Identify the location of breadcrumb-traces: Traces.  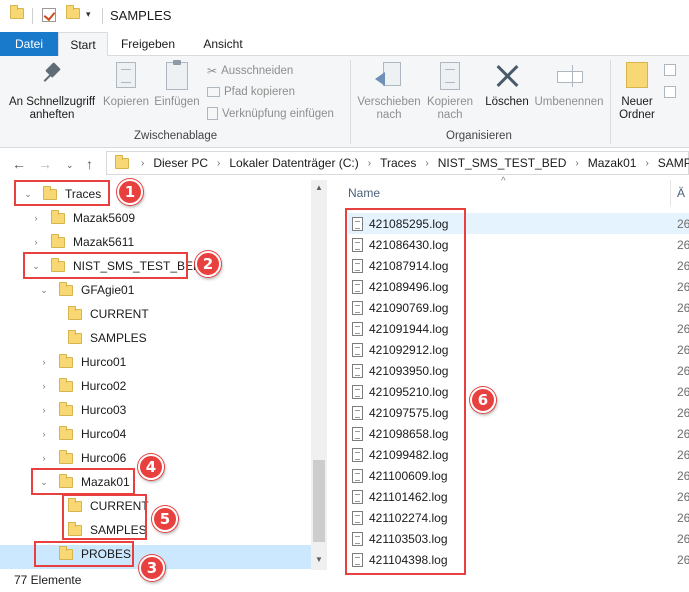
(398, 163).